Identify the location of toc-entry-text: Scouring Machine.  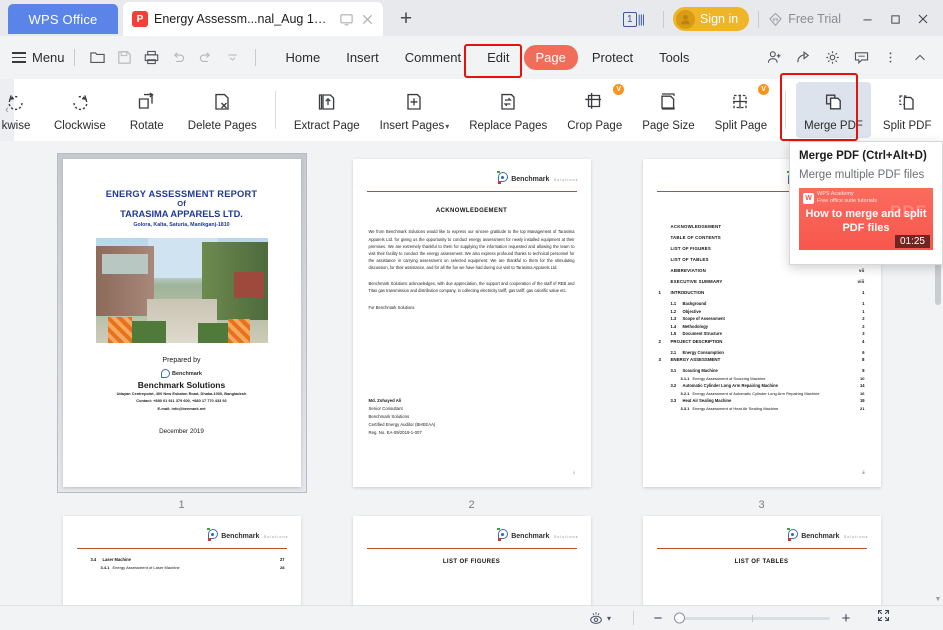
(700, 371).